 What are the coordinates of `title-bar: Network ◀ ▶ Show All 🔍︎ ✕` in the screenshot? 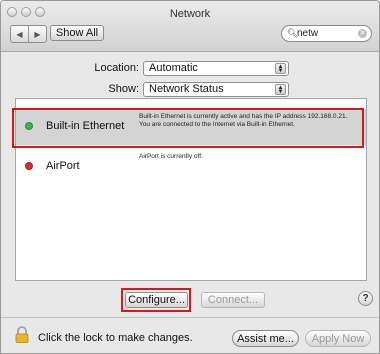 It's located at (190, 26).